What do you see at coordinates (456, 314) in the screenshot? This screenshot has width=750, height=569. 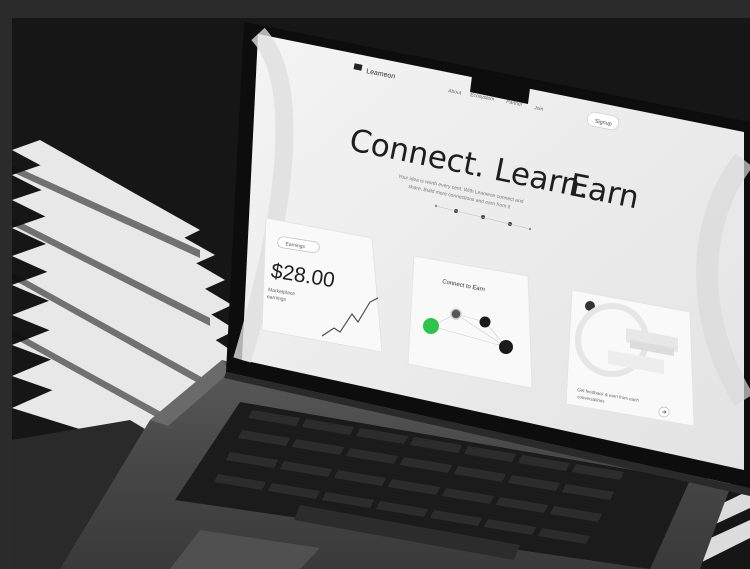 I see `avatar-node-icon` at bounding box center [456, 314].